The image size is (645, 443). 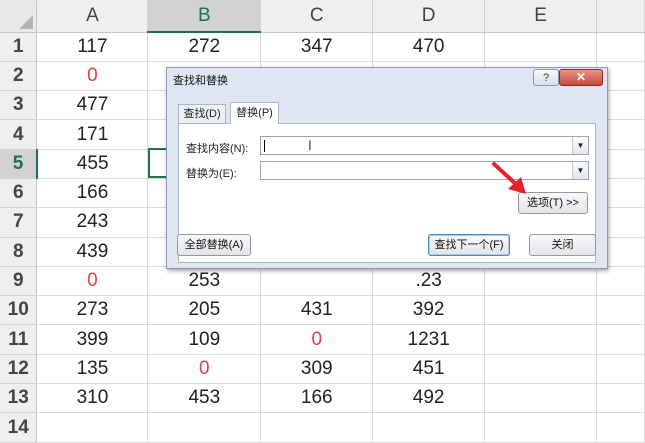 I want to click on column-header-e: E, so click(x=540, y=16).